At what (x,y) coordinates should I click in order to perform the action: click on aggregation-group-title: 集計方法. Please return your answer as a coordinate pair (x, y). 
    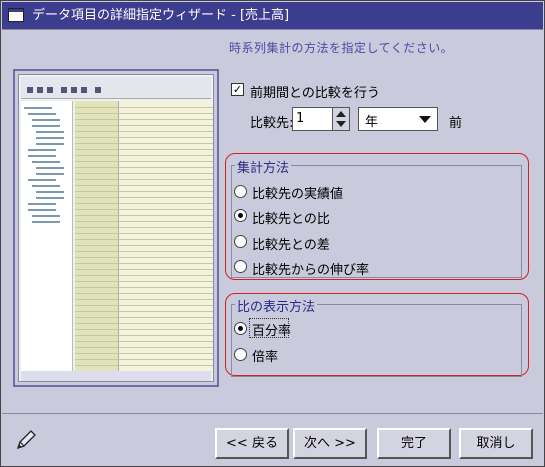
    Looking at the image, I should click on (263, 166).